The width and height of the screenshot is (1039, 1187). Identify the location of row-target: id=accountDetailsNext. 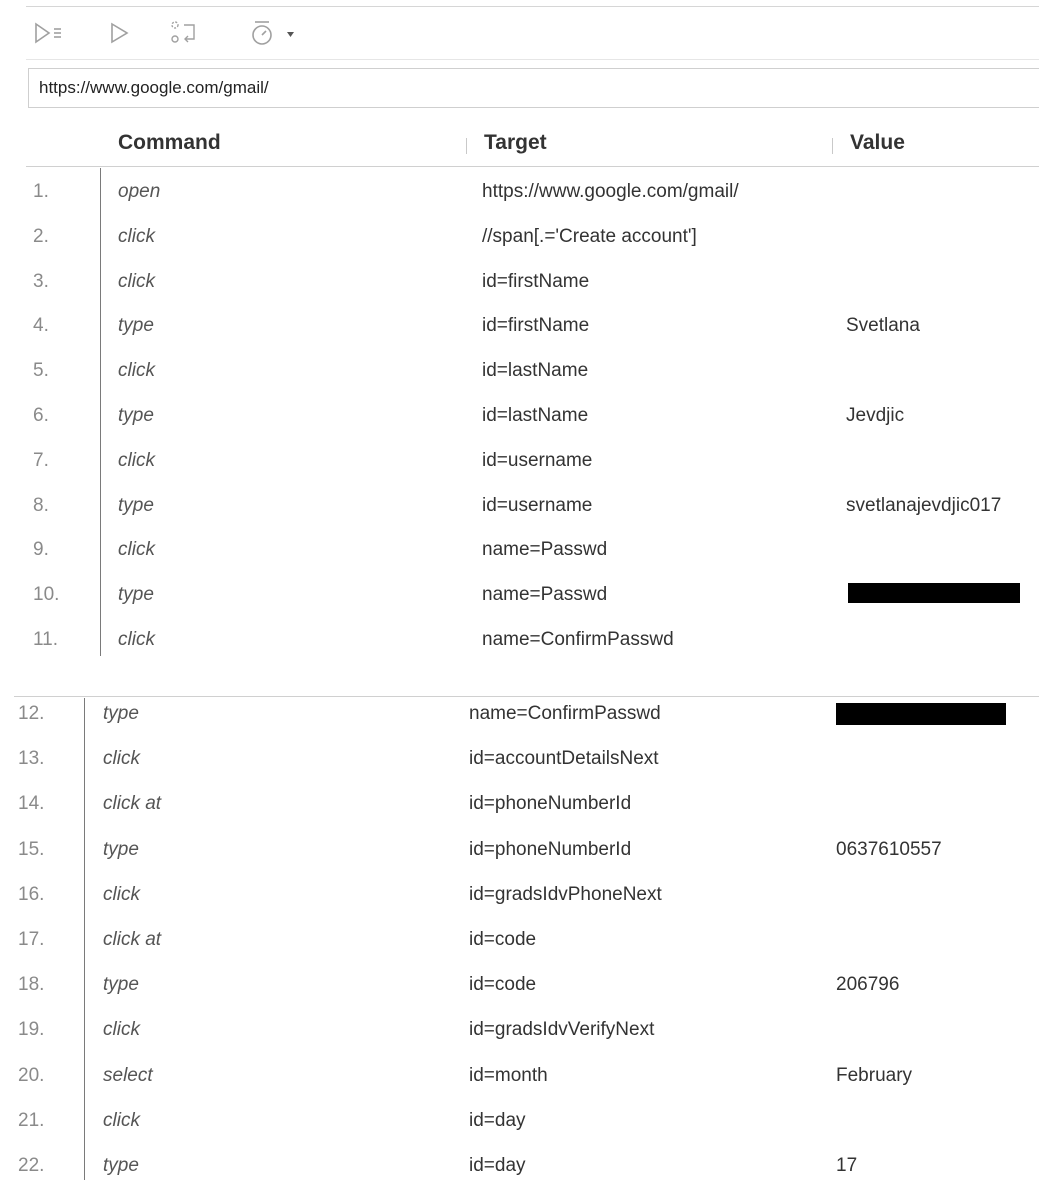
(564, 759).